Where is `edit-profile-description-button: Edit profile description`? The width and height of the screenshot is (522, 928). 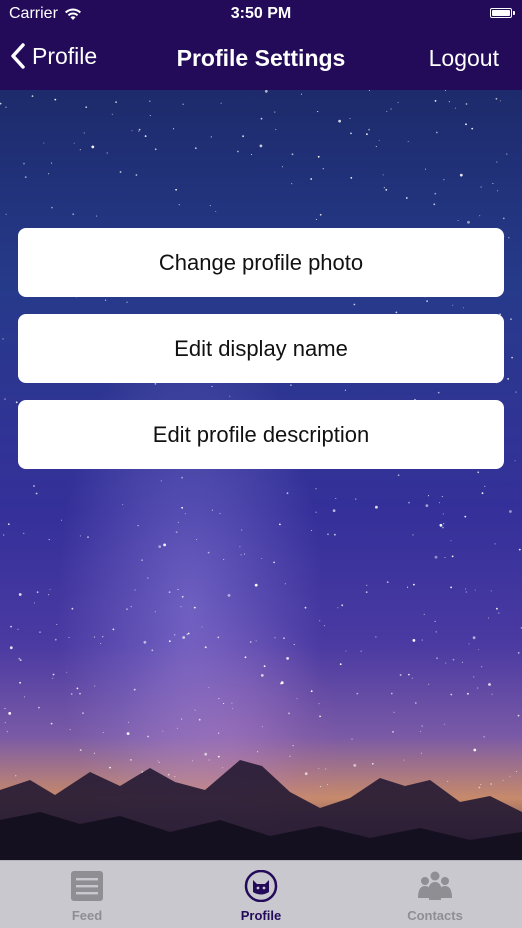
edit-profile-description-button: Edit profile description is located at coordinates (261, 434).